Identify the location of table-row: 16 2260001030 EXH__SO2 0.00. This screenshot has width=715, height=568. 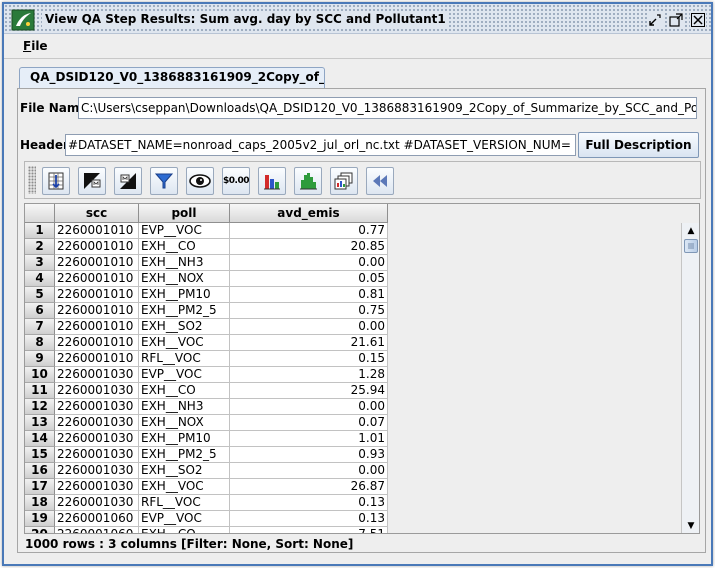
(206, 471).